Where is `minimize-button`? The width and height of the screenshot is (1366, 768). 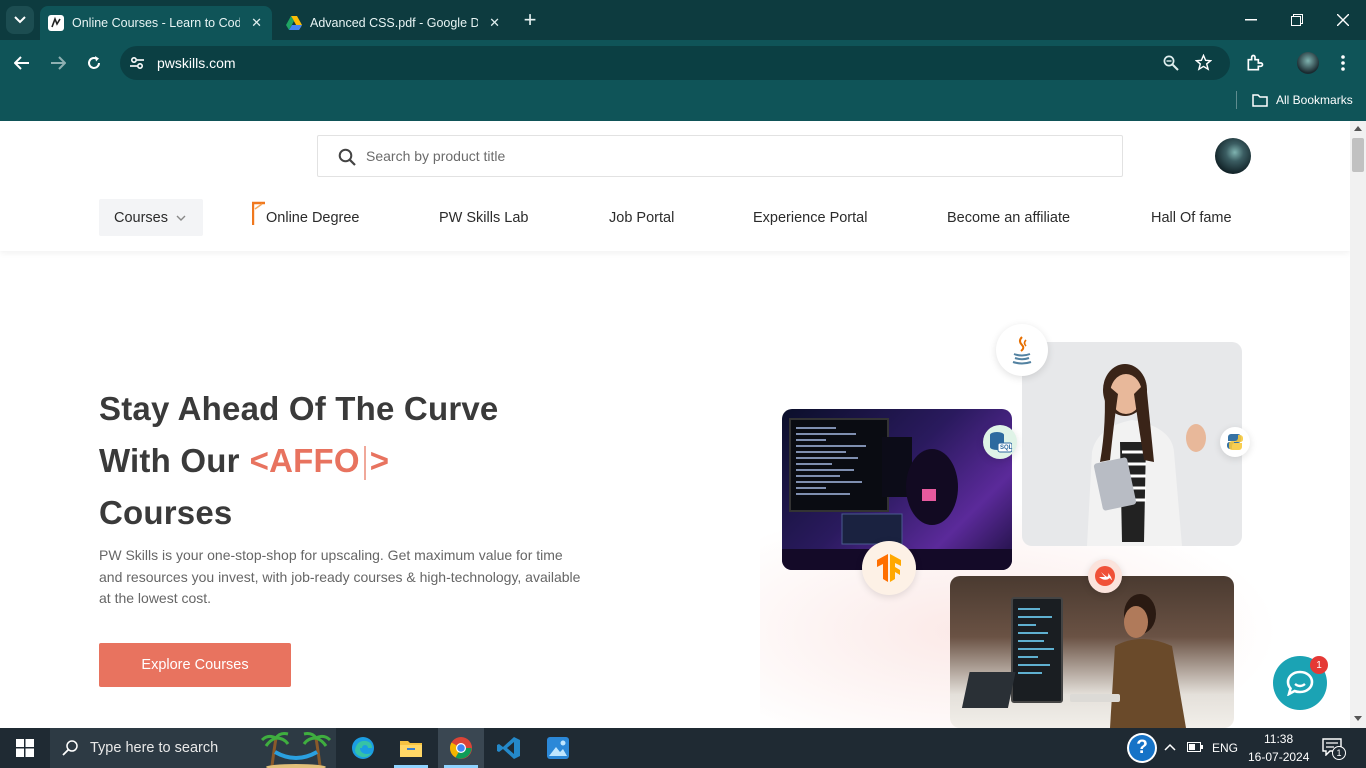
minimize-button is located at coordinates (1251, 20).